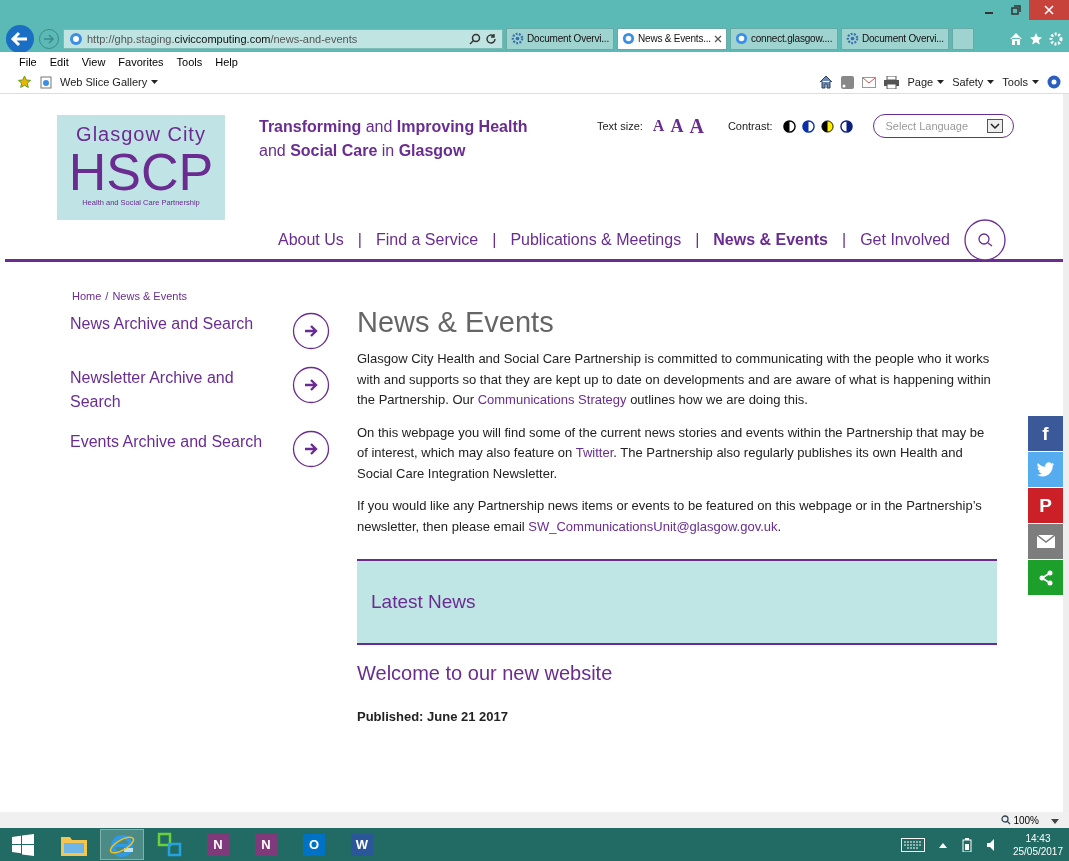 The height and width of the screenshot is (861, 1069). What do you see at coordinates (991, 844) in the screenshot?
I see `speaker-icon` at bounding box center [991, 844].